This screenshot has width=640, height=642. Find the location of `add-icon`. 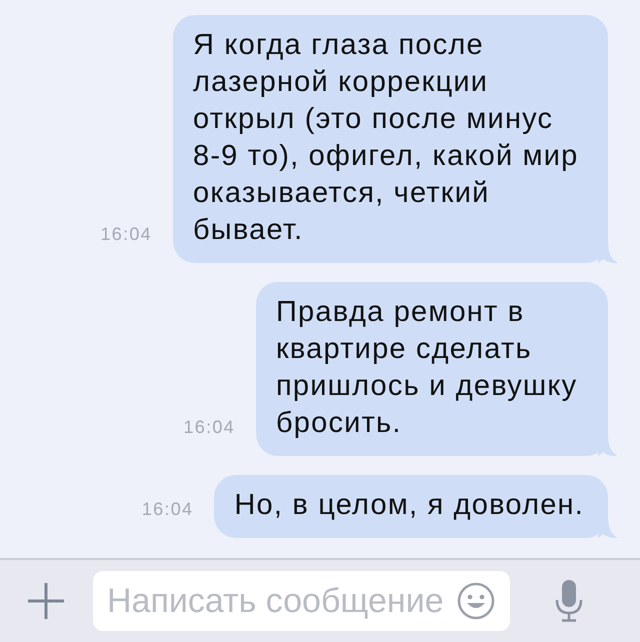

add-icon is located at coordinates (46, 601).